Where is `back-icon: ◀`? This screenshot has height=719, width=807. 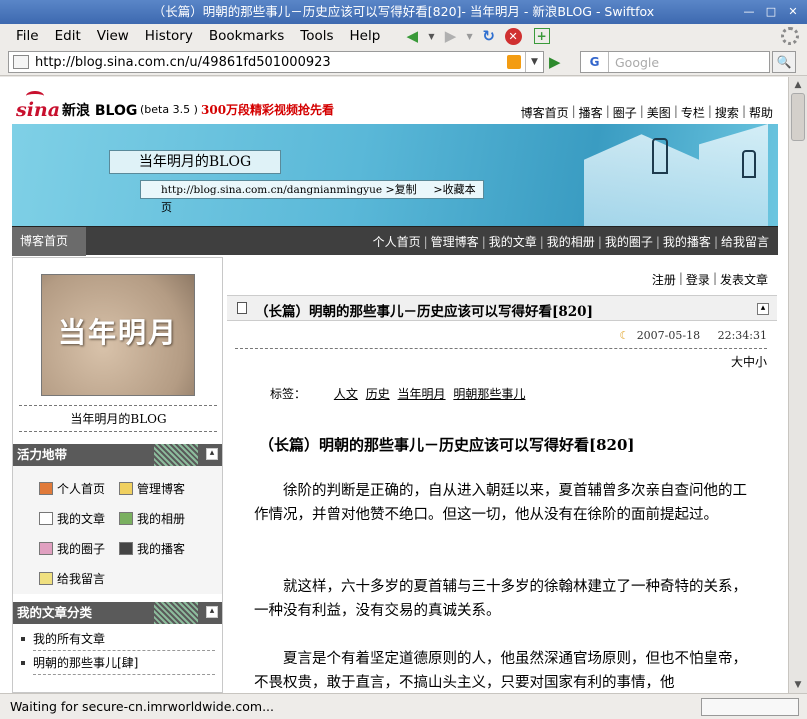 back-icon: ◀ is located at coordinates (412, 36).